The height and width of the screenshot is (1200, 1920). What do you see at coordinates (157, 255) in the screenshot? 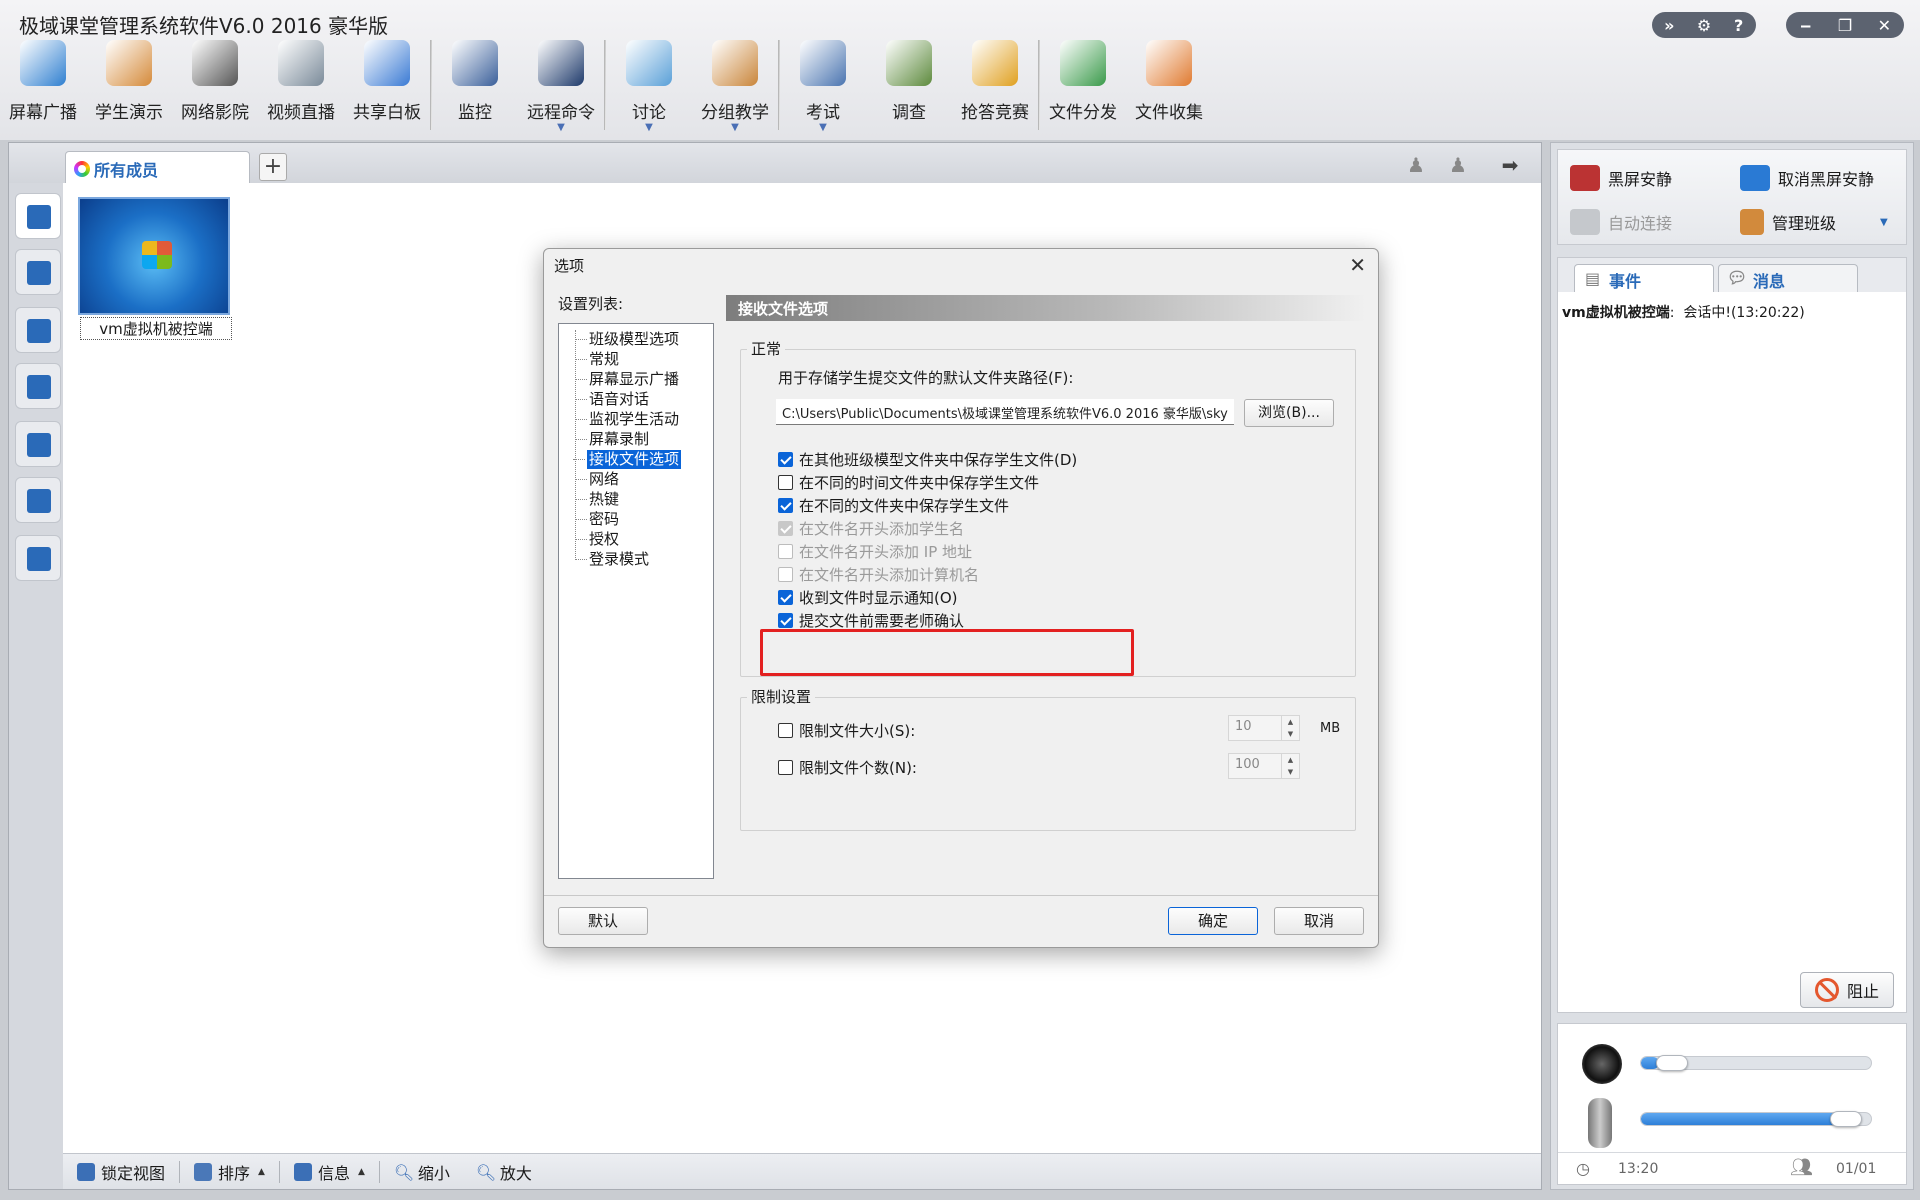
I see `windows-logo-icon` at bounding box center [157, 255].